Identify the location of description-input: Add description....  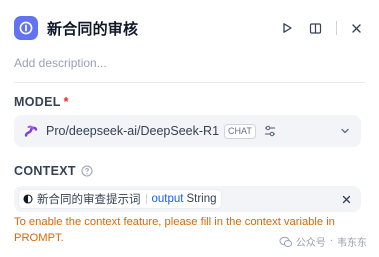
(60, 63).